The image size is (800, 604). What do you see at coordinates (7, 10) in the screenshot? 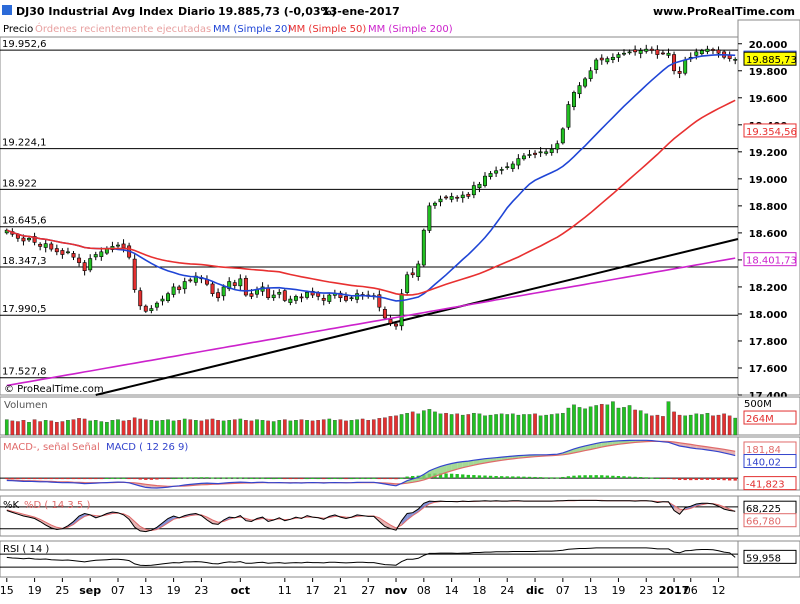
I see `app-icon` at bounding box center [7, 10].